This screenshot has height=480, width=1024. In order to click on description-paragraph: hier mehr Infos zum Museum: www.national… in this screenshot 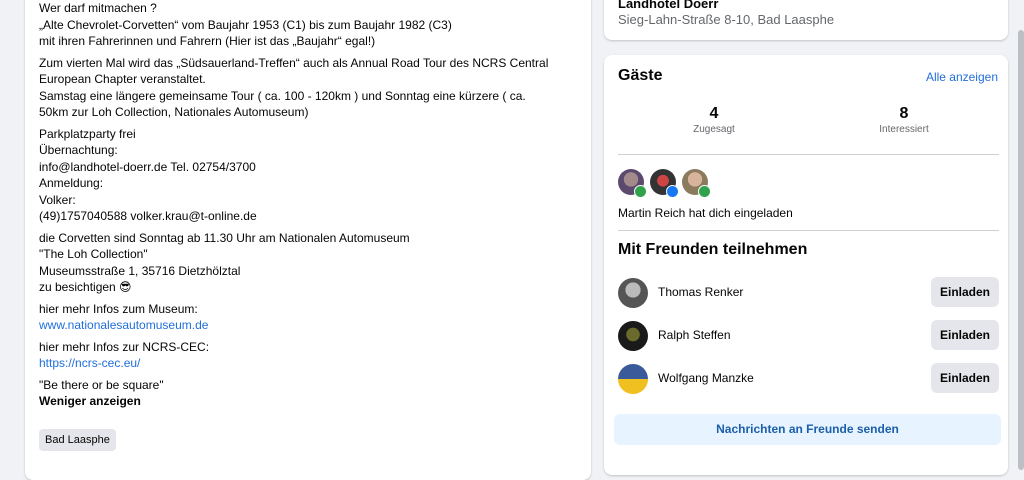, I will do `click(309, 317)`.